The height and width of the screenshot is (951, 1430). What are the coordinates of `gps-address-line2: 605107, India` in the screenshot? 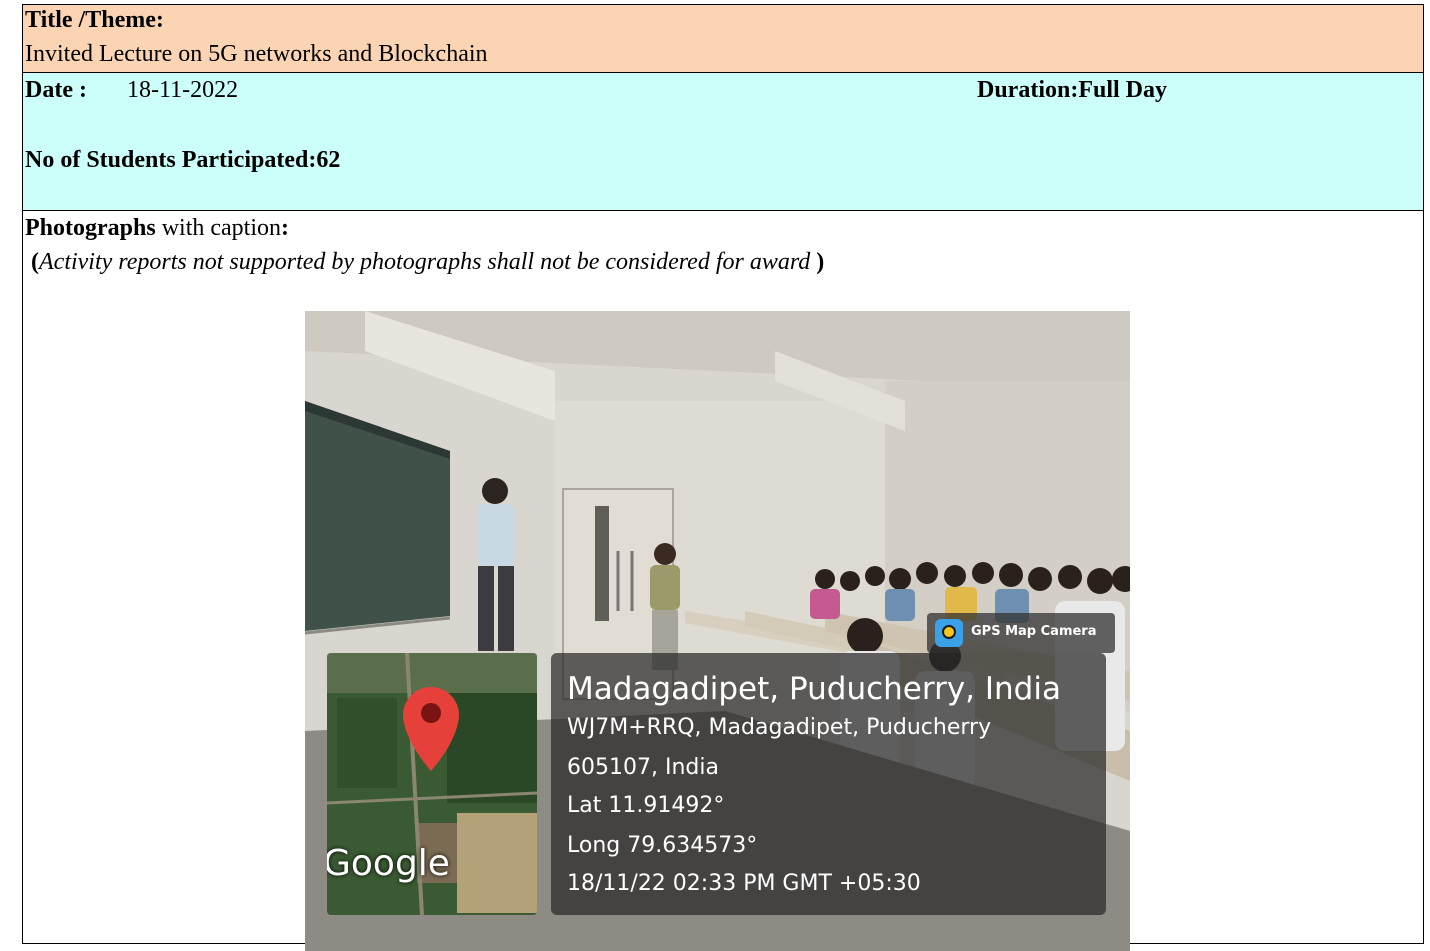 It's located at (643, 767).